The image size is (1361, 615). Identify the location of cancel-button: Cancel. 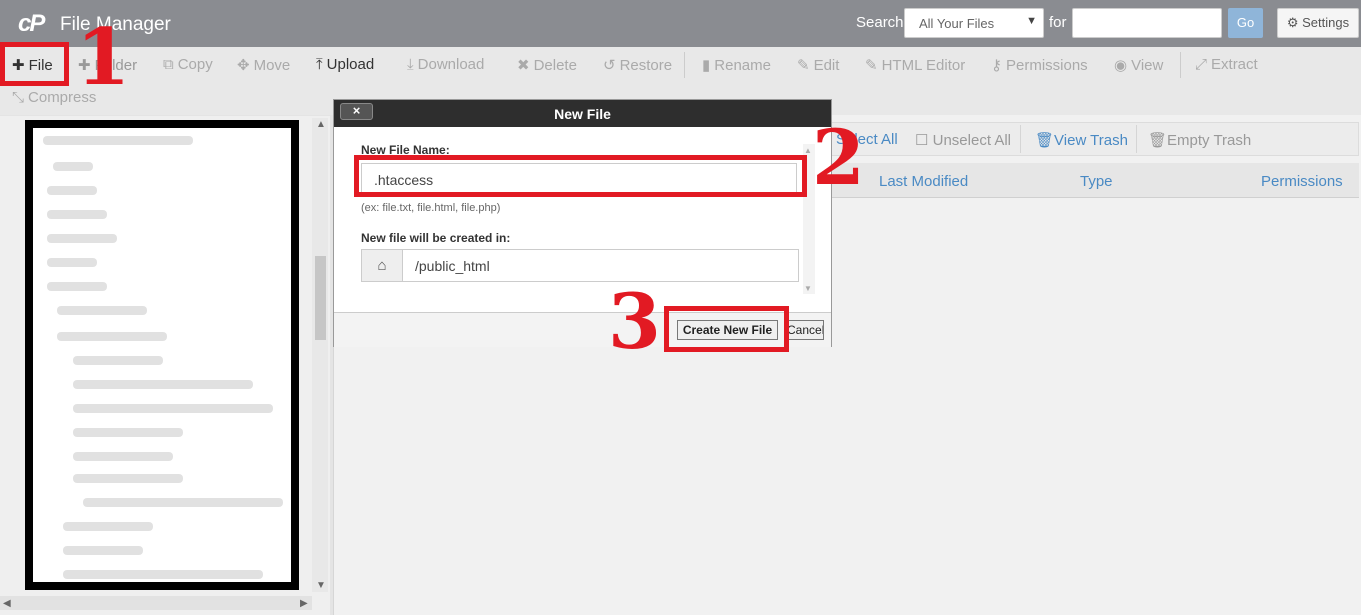
(805, 330).